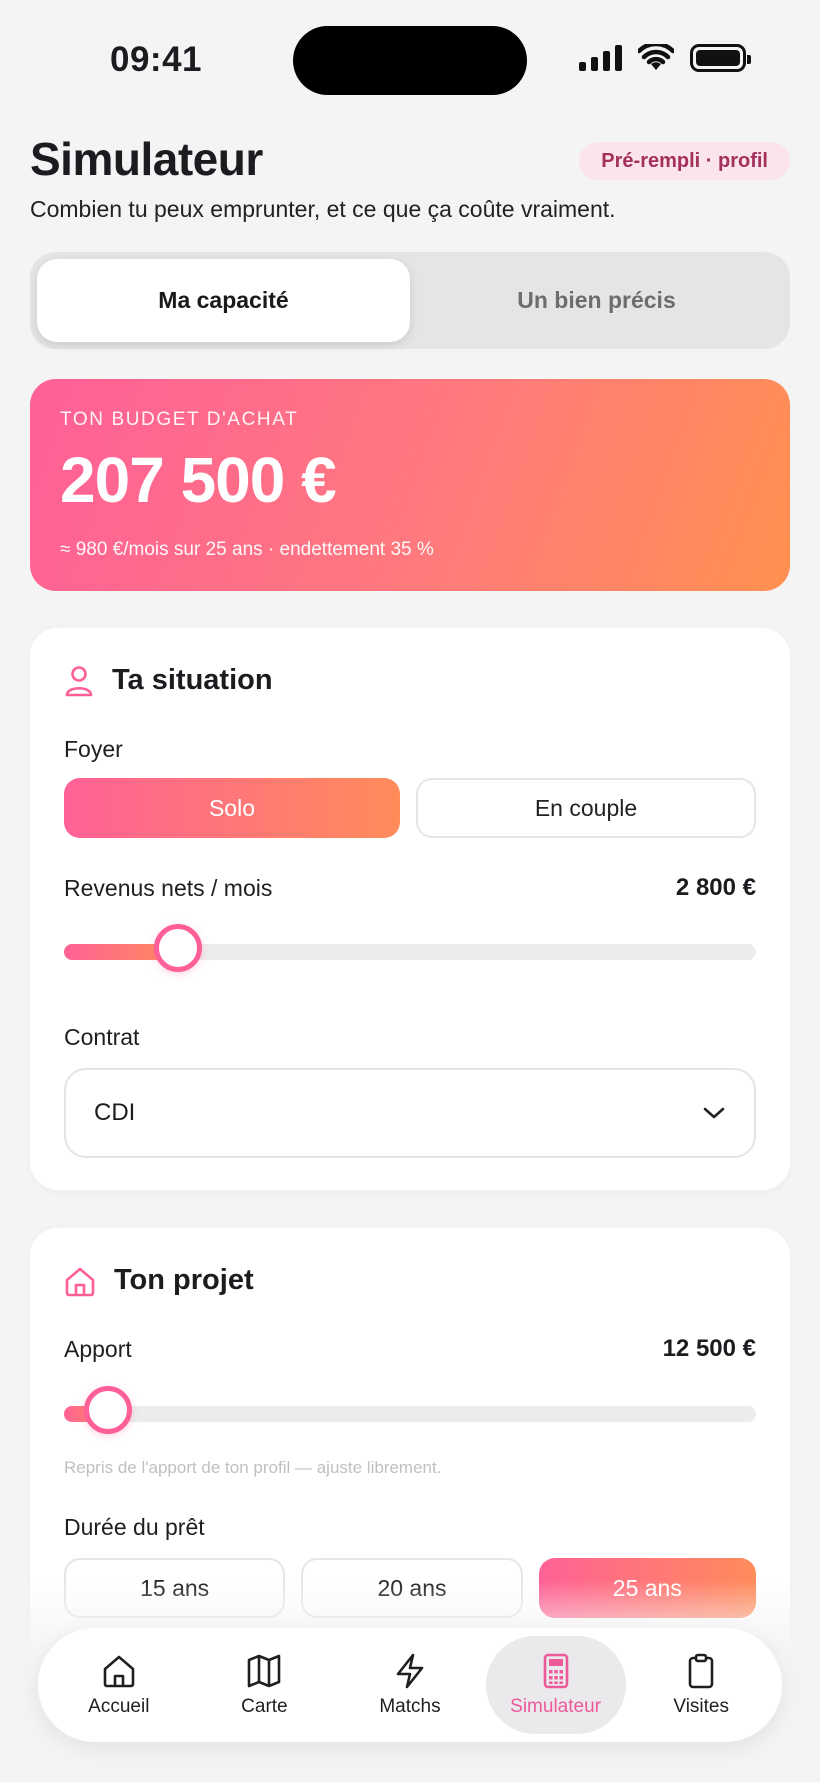 The image size is (820, 1782). What do you see at coordinates (146, 159) in the screenshot?
I see `page-title: Simulateur` at bounding box center [146, 159].